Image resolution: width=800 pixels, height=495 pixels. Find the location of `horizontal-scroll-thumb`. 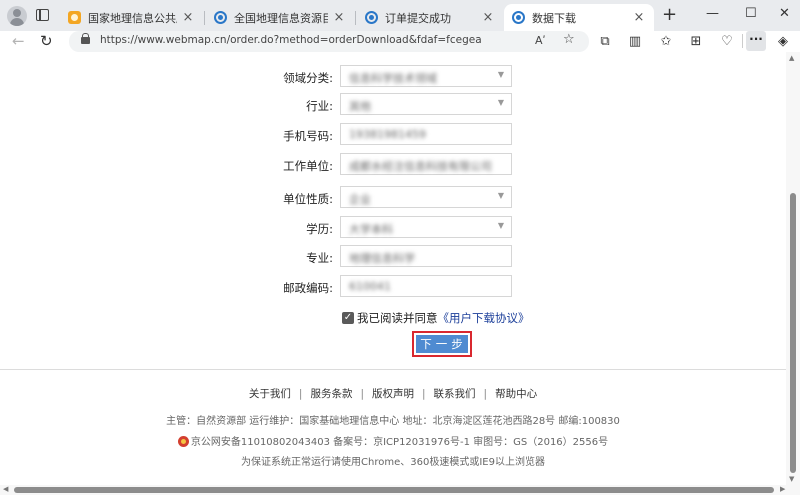

horizontal-scroll-thumb is located at coordinates (394, 490).